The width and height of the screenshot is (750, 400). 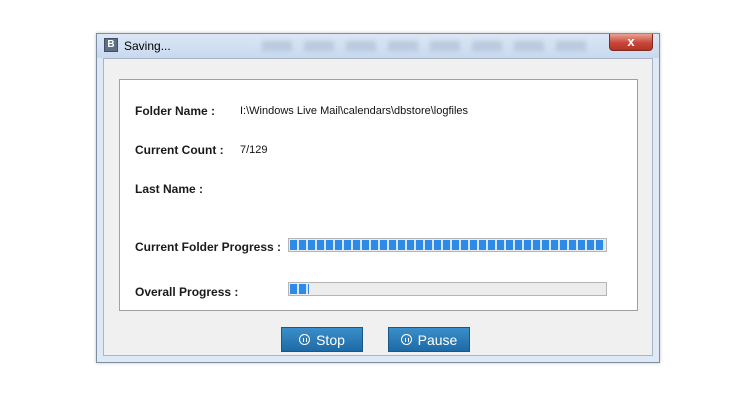 I want to click on current-folder-progress-bar, so click(x=447, y=245).